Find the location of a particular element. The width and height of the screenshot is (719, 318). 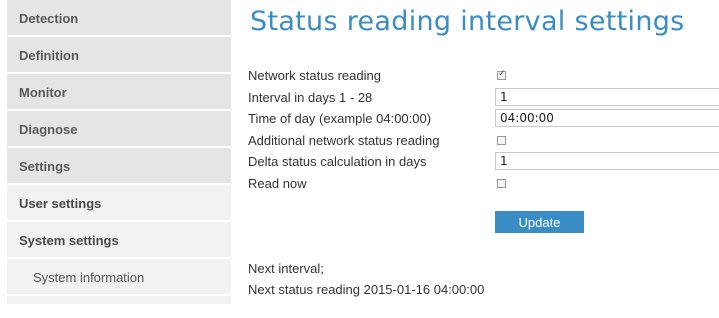

sidebar-item-next-partial is located at coordinates (119, 301).